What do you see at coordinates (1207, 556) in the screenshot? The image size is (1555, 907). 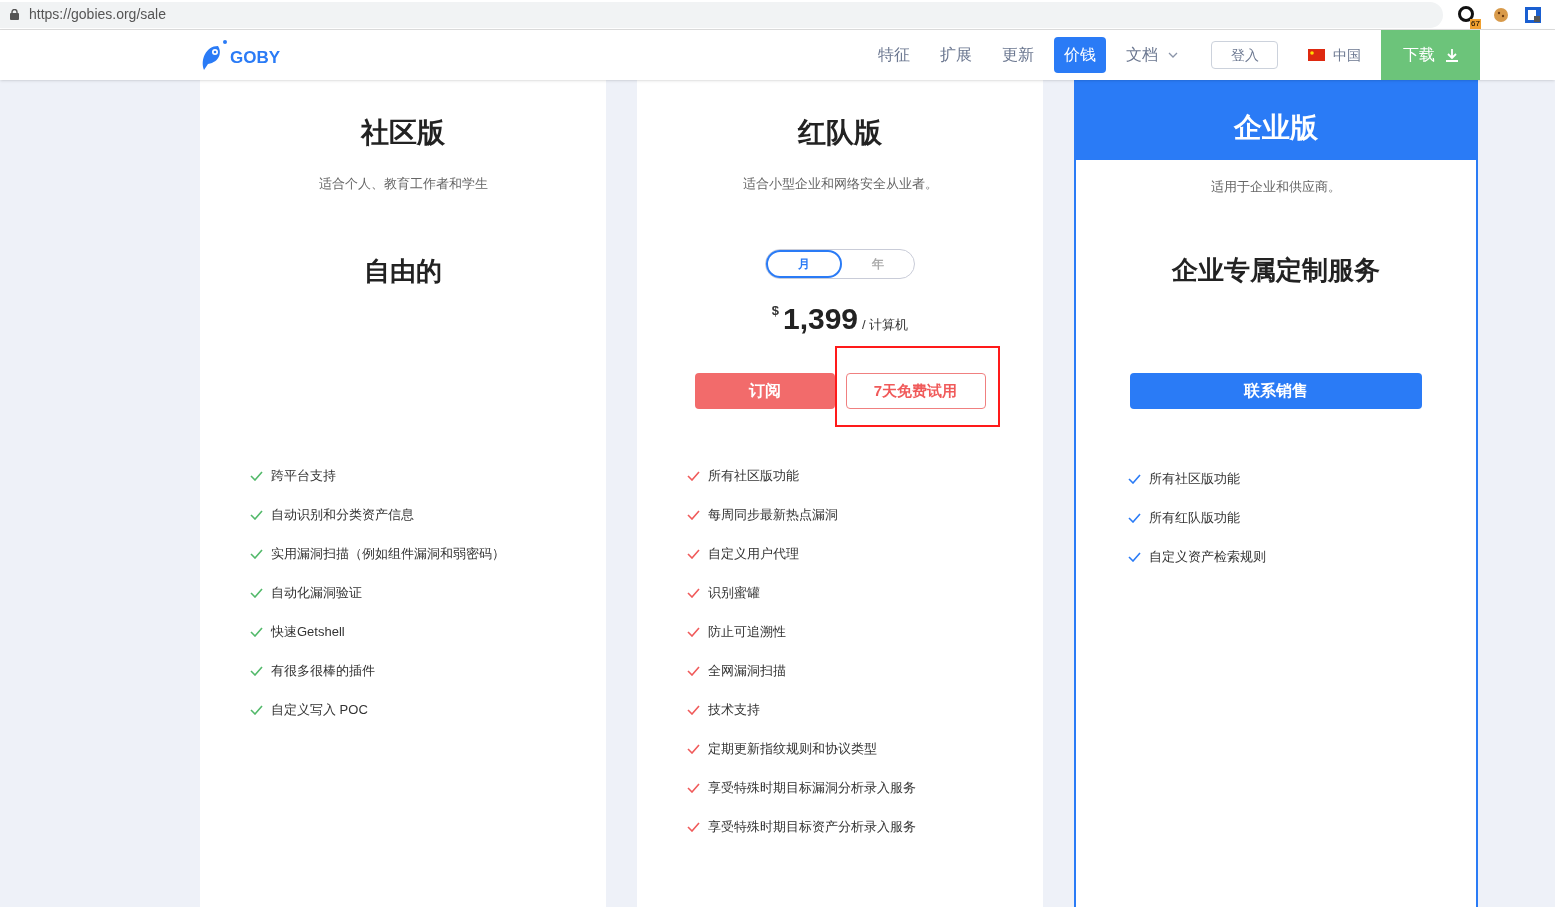 I see `feature-text: 自定义资产检索规则` at bounding box center [1207, 556].